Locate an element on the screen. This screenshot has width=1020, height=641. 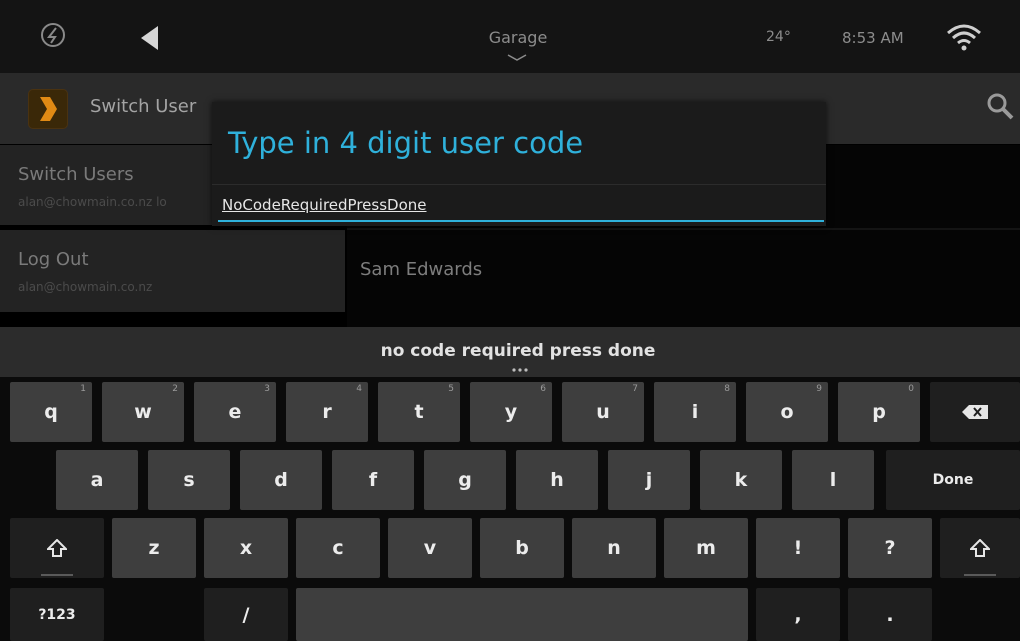
key-label: i is located at coordinates (695, 412).